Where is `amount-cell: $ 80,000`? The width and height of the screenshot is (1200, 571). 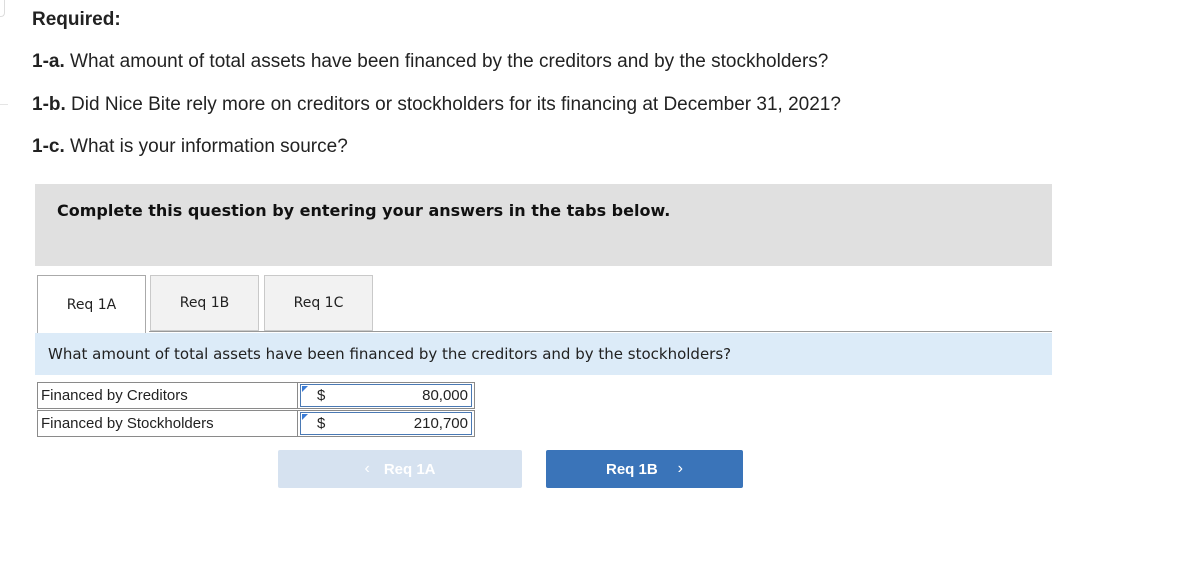
amount-cell: $ 80,000 is located at coordinates (386, 395).